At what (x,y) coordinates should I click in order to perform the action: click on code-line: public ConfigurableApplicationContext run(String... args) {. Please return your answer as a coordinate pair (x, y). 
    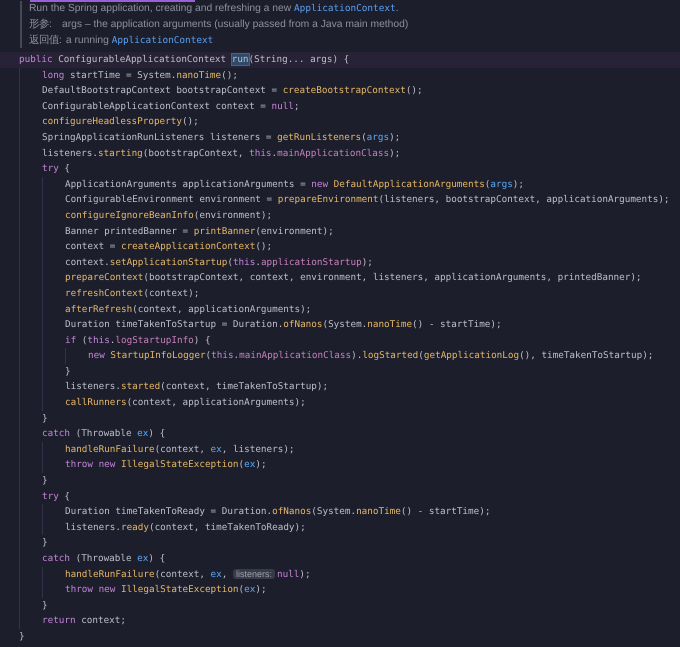
    Looking at the image, I should click on (184, 60).